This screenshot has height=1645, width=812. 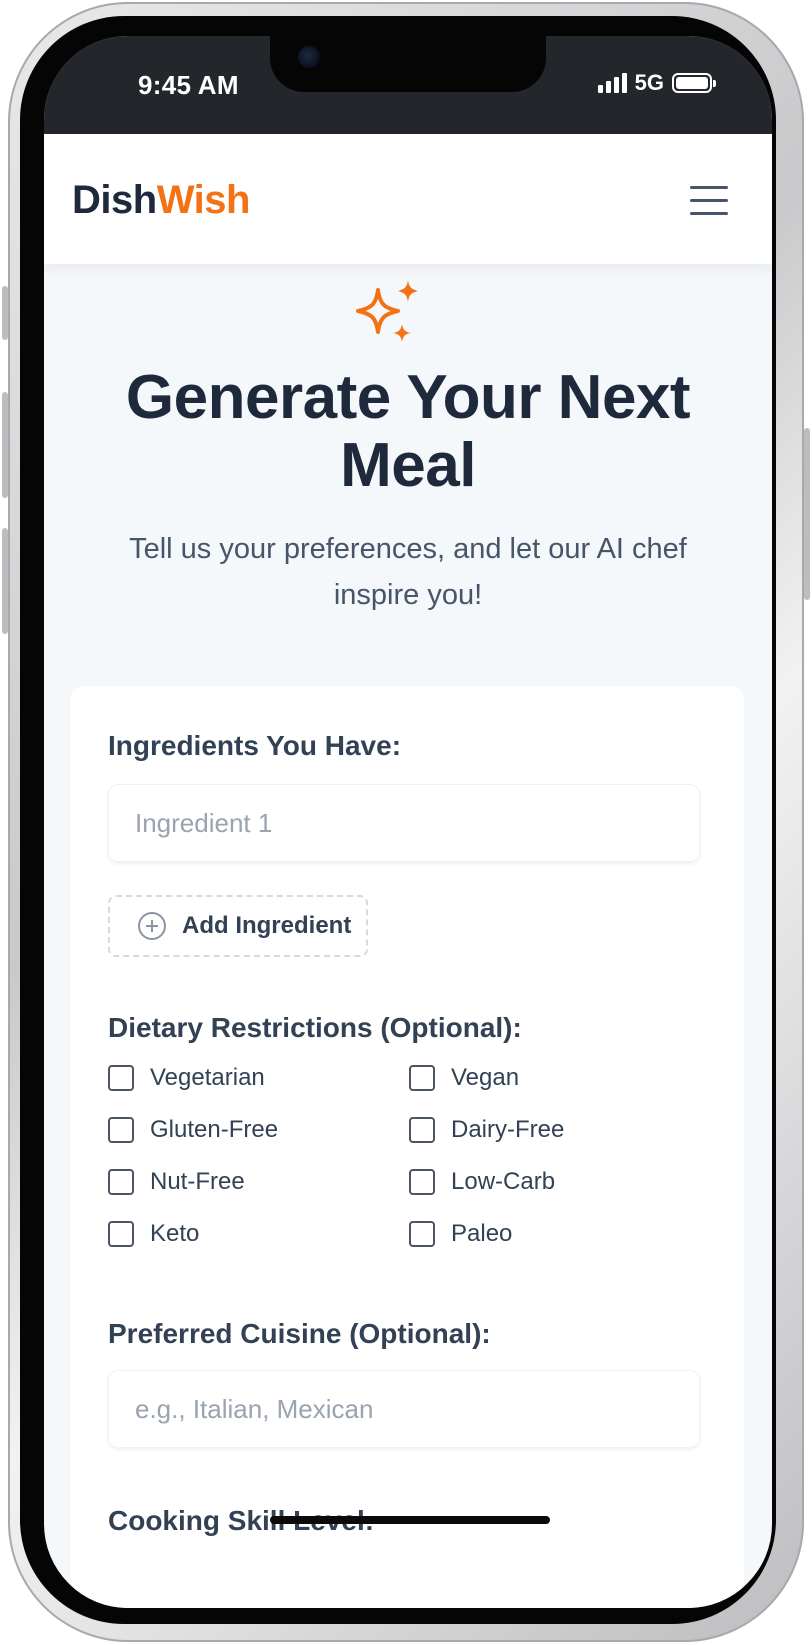 I want to click on hamburger-menu-icon, so click(x=709, y=201).